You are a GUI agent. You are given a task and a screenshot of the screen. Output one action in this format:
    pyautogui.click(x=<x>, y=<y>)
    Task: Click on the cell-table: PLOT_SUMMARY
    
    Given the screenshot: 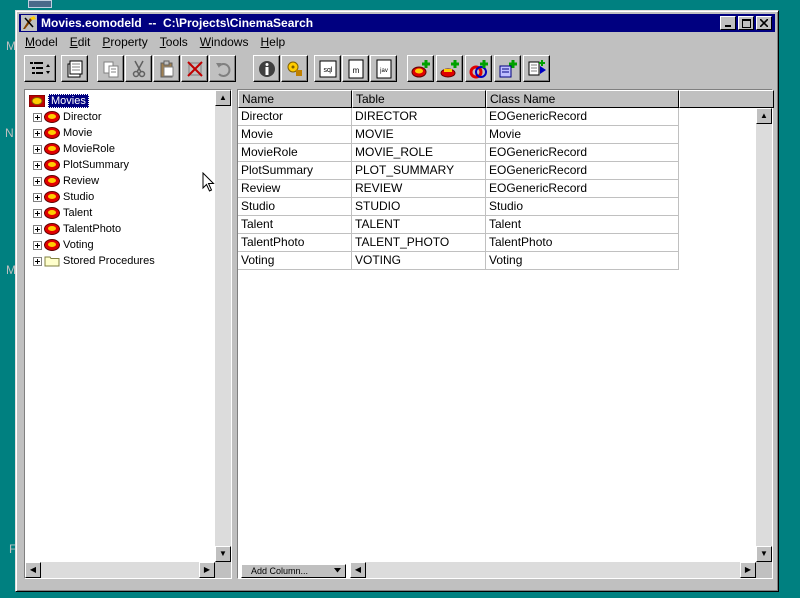 What is the action you would take?
    pyautogui.click(x=419, y=171)
    